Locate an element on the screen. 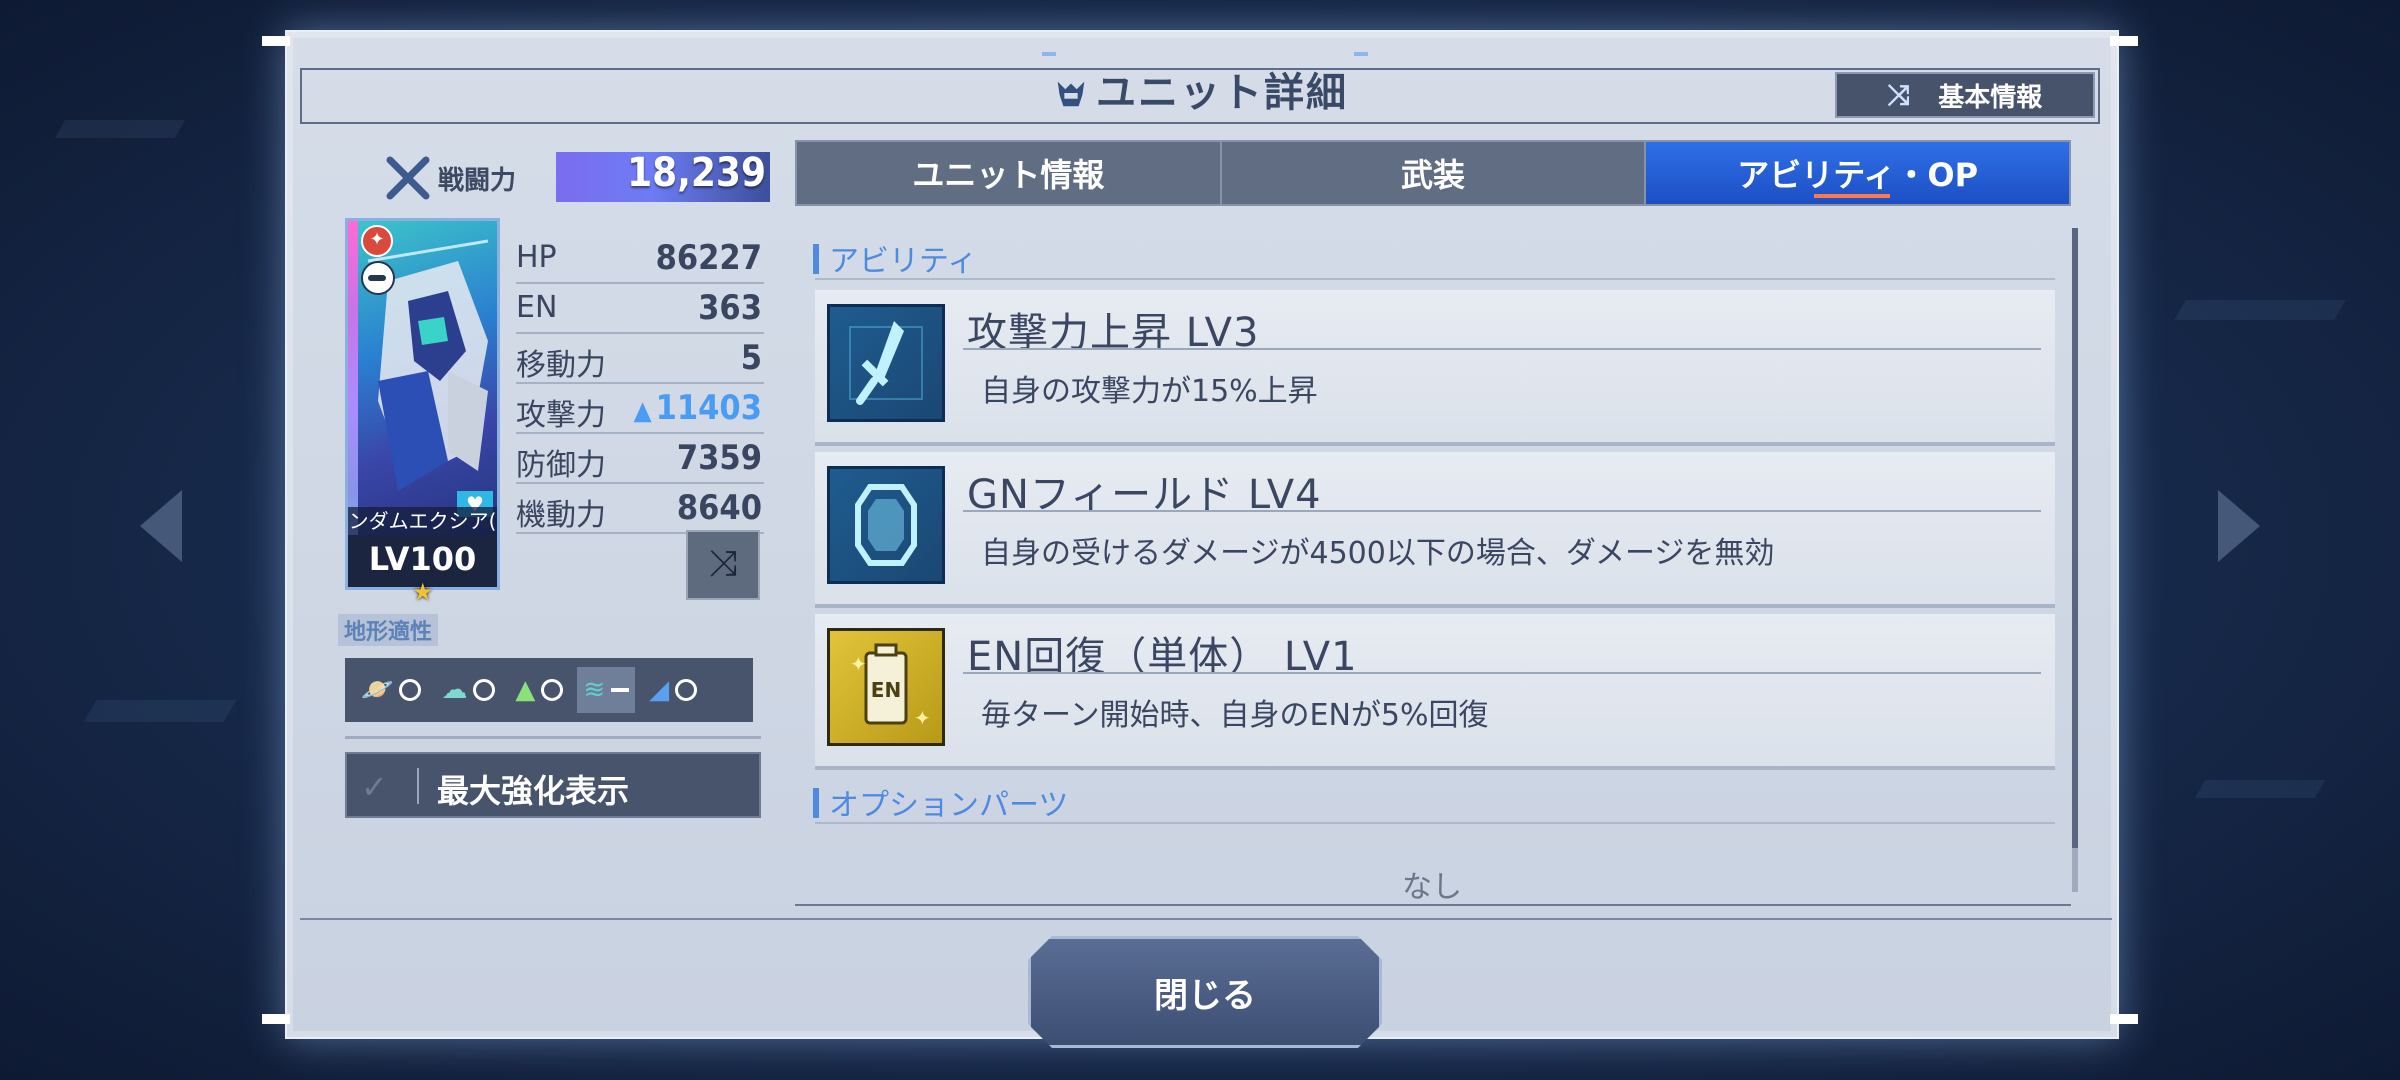  combat-power-value: 18,239 is located at coordinates (696, 173).